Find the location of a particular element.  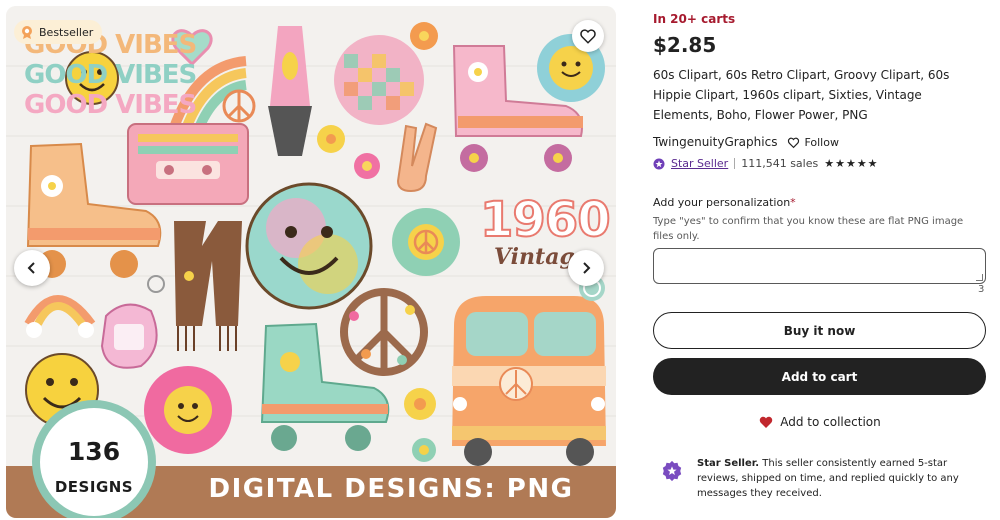

heart-filled-icon is located at coordinates (766, 422).